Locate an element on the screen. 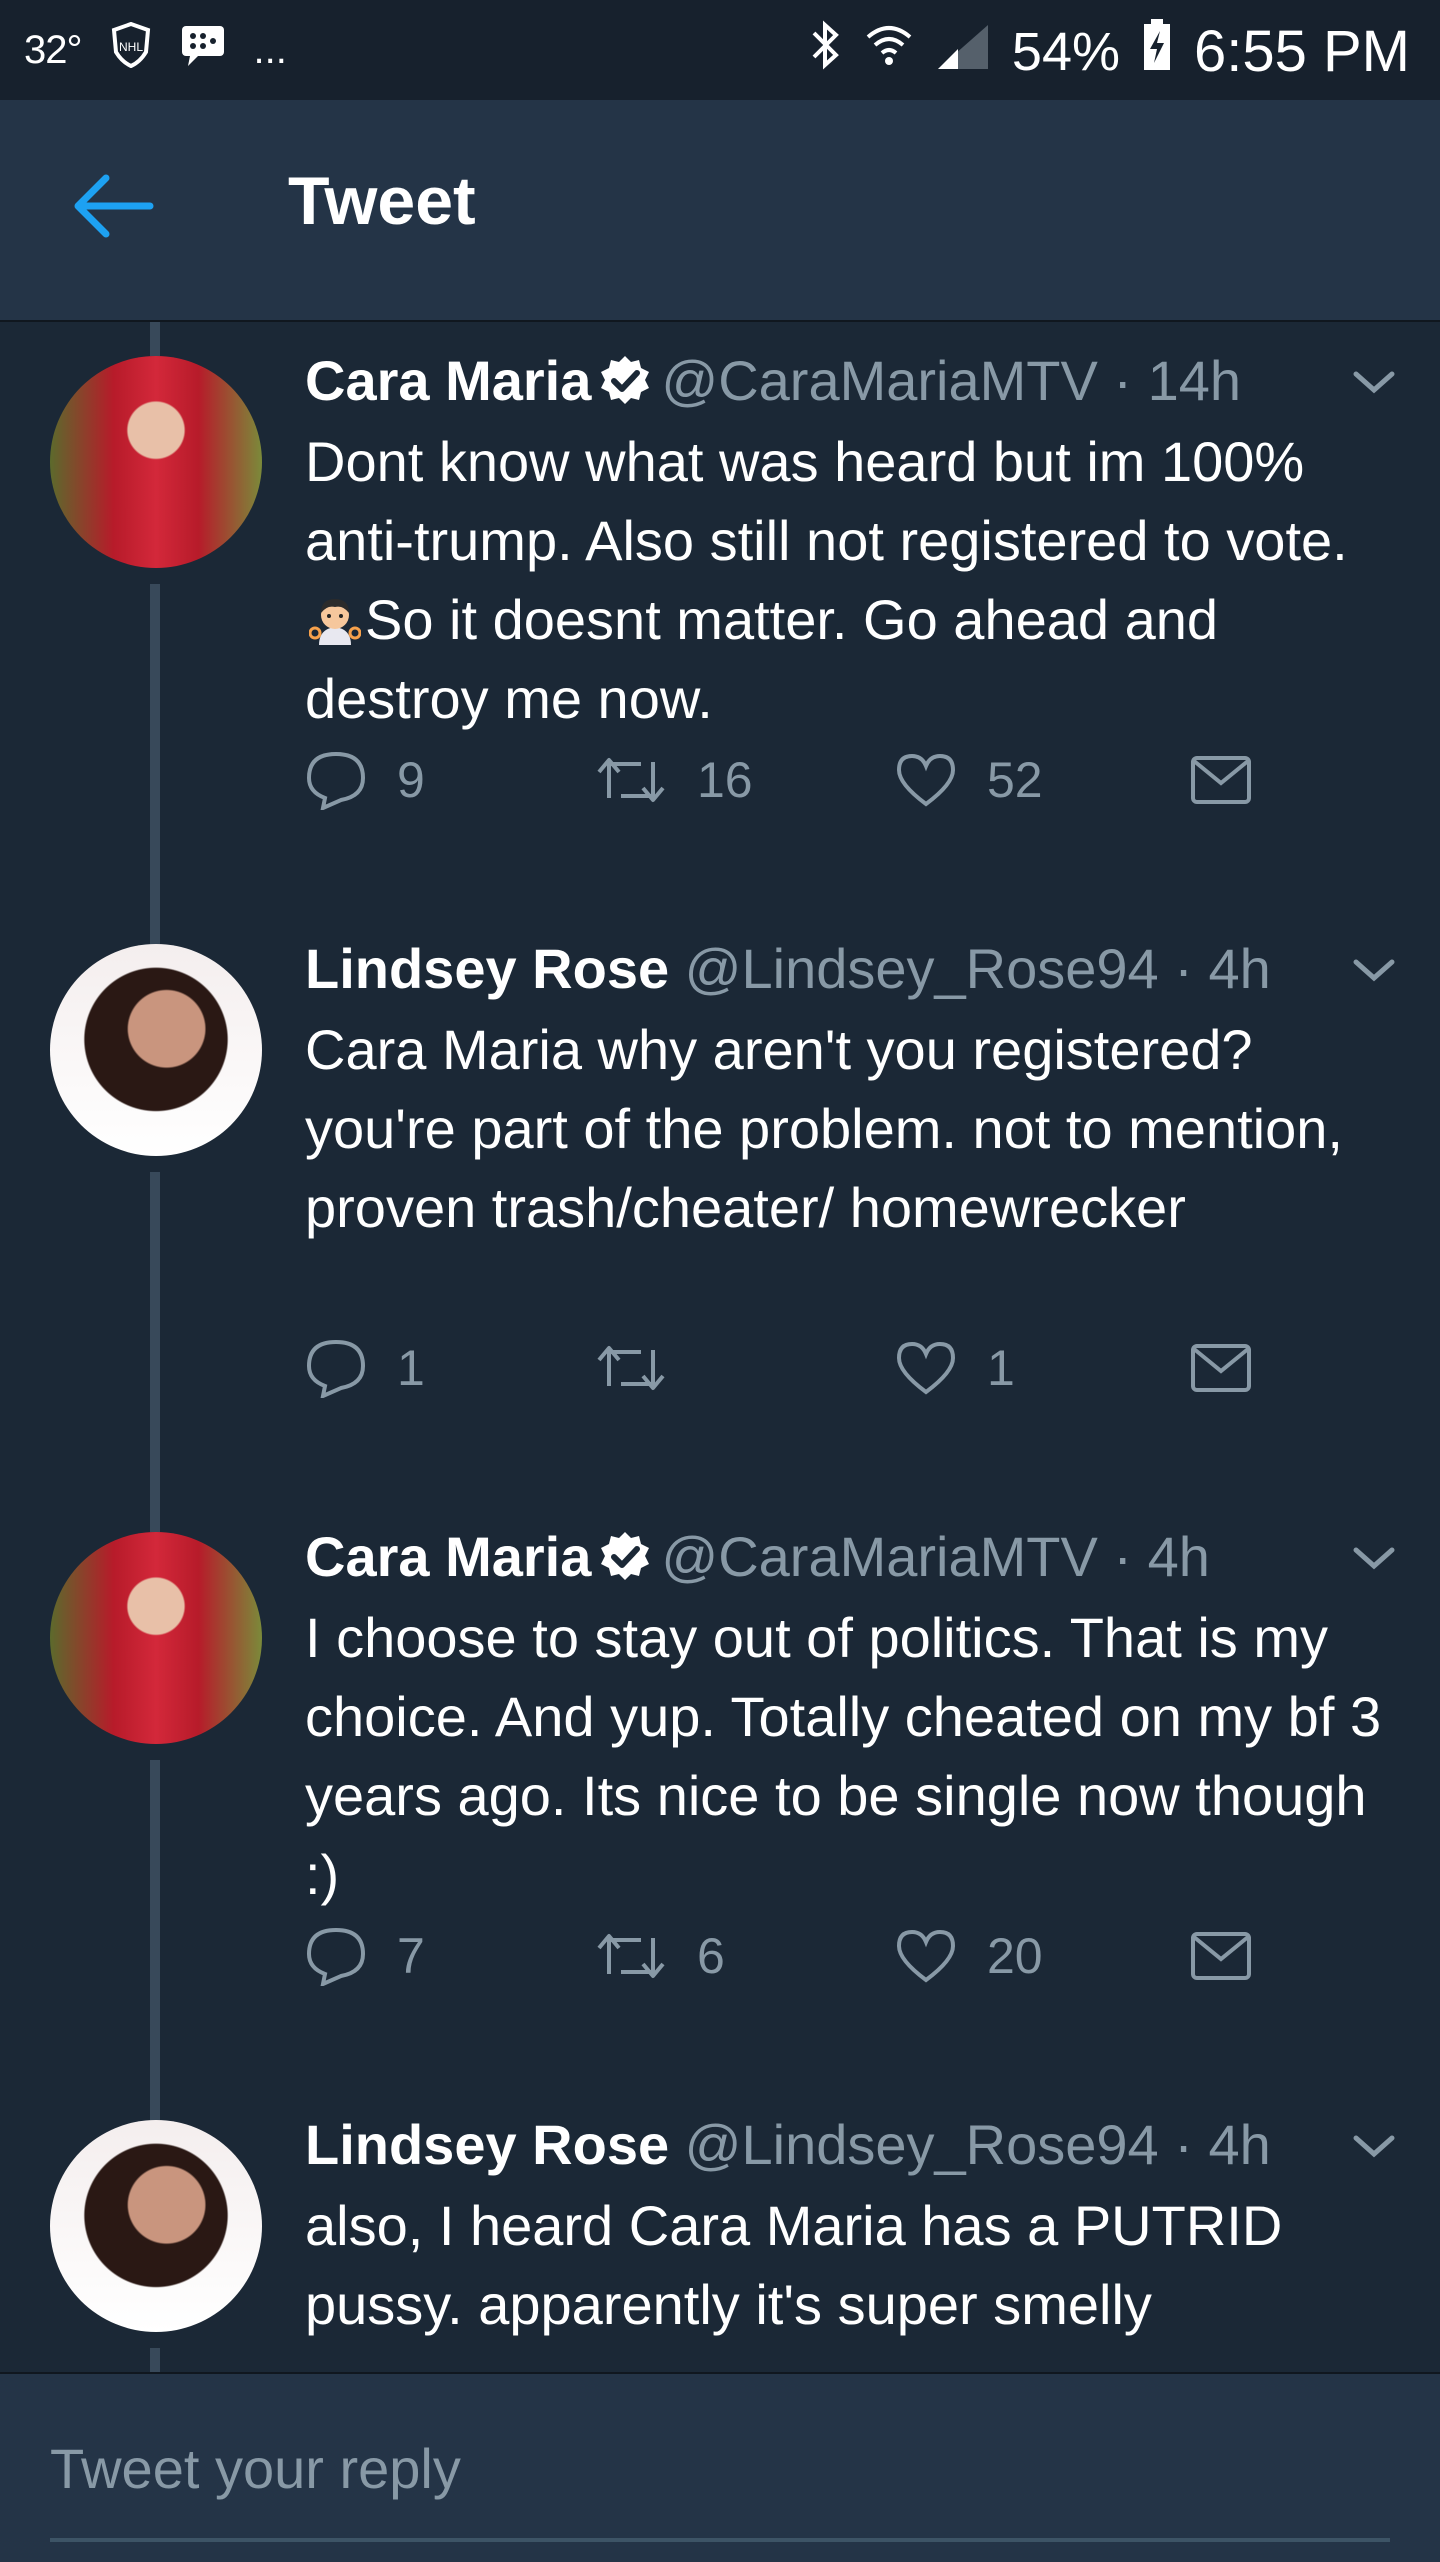  like-count: 20 is located at coordinates (1015, 1956).